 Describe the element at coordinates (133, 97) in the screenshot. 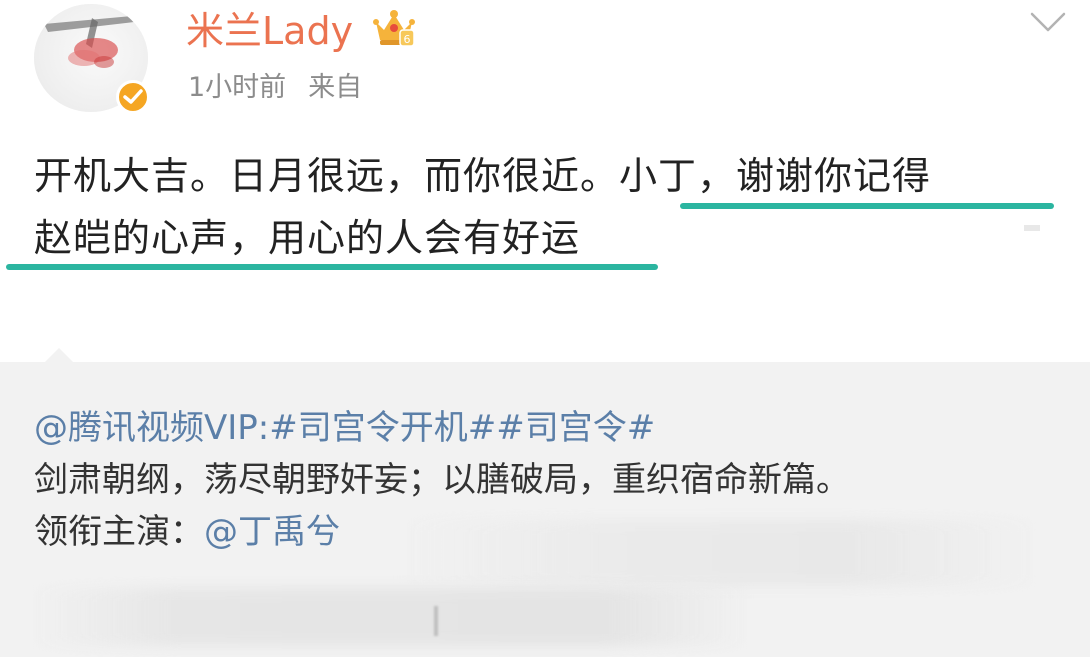

I see `verified-badge-icon` at that location.